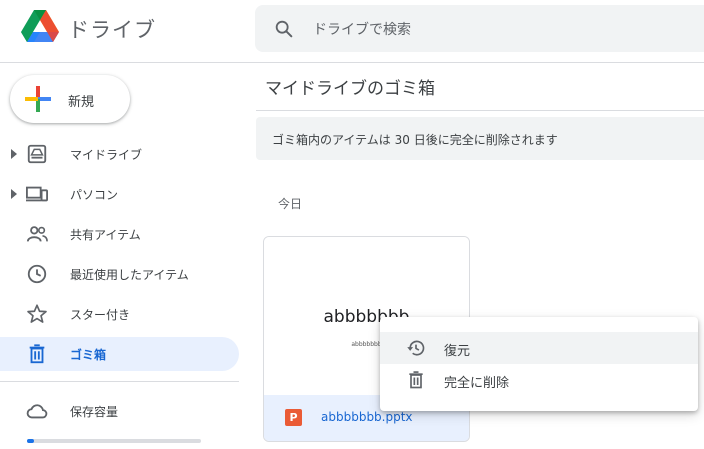  What do you see at coordinates (416, 348) in the screenshot?
I see `restore-history-icon` at bounding box center [416, 348].